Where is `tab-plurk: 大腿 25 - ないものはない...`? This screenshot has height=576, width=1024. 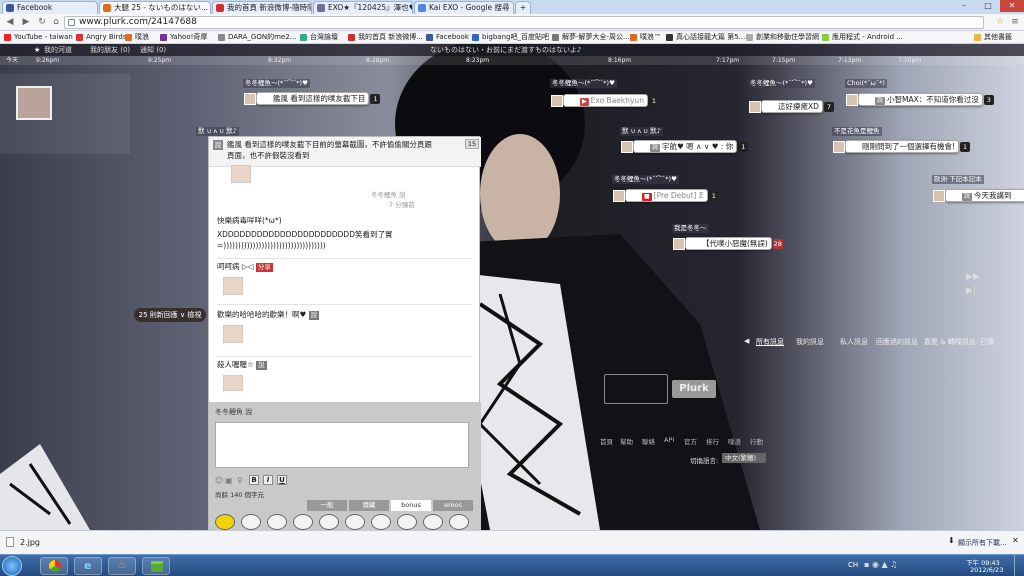 tab-plurk: 大腿 25 - ないものはない... is located at coordinates (155, 7).